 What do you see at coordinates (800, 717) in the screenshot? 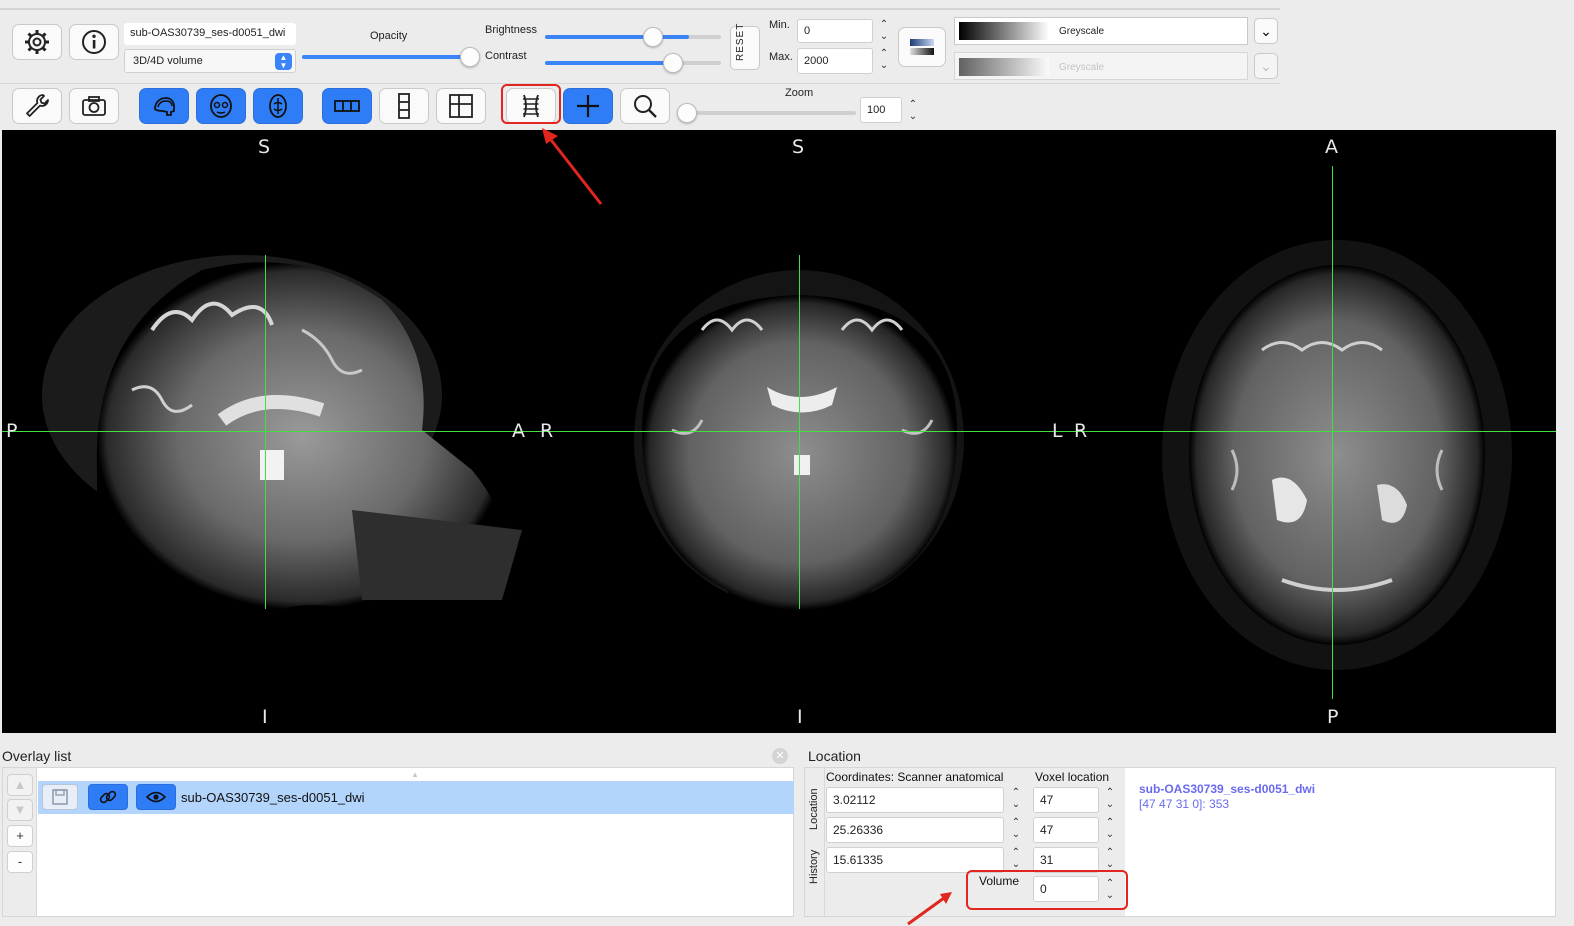
I see `coronal-label-bottom: I` at bounding box center [800, 717].